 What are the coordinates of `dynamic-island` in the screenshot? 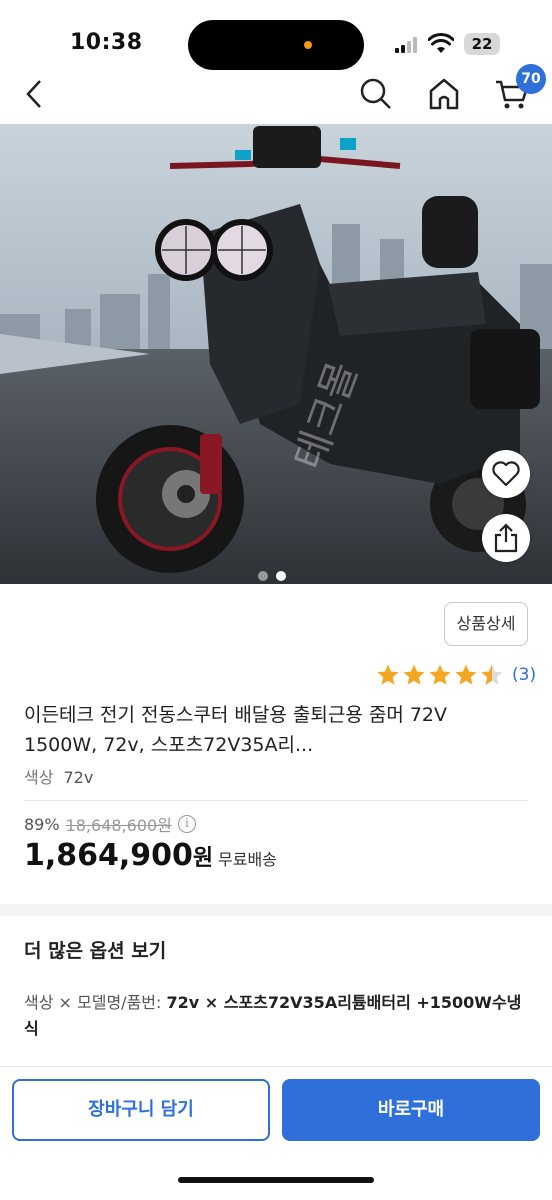 It's located at (276, 45).